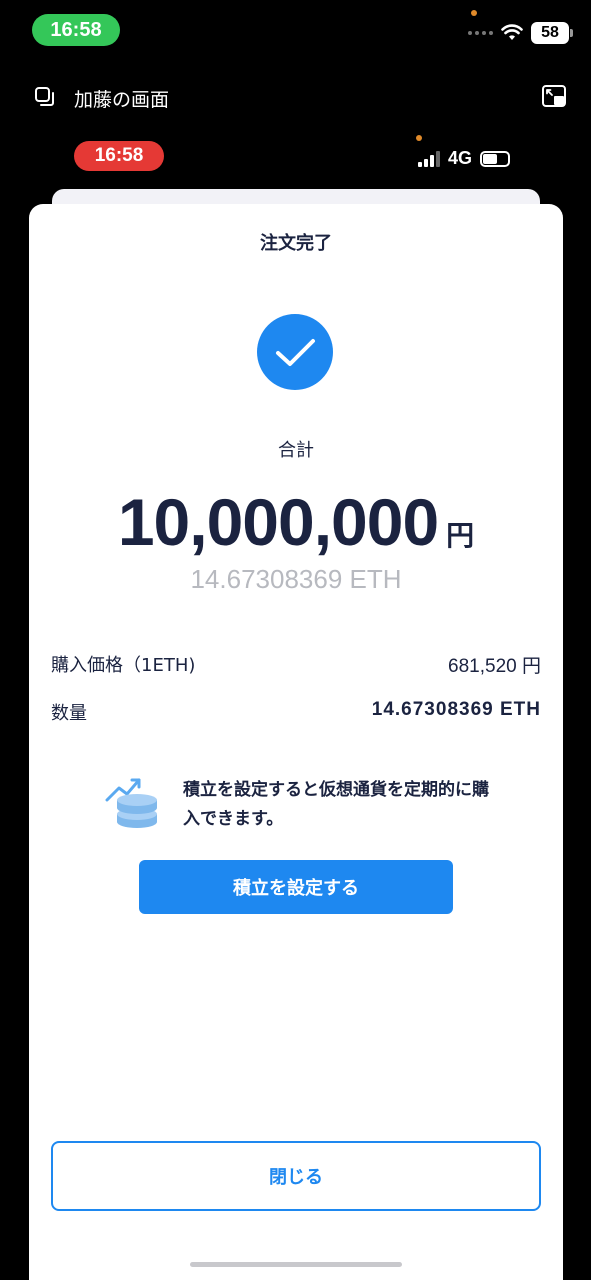  What do you see at coordinates (456, 709) in the screenshot?
I see `quantity-value: 14.67308369 ETH` at bounding box center [456, 709].